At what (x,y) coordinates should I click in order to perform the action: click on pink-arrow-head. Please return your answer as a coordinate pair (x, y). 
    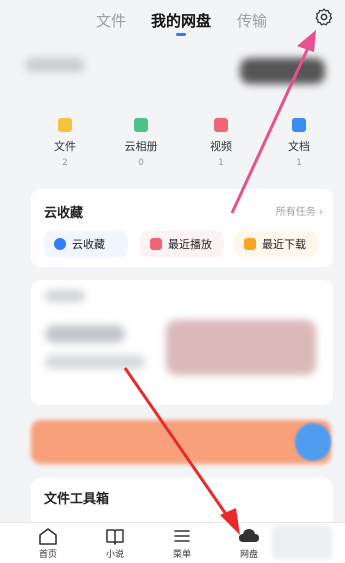
    Looking at the image, I should click on (306, 41).